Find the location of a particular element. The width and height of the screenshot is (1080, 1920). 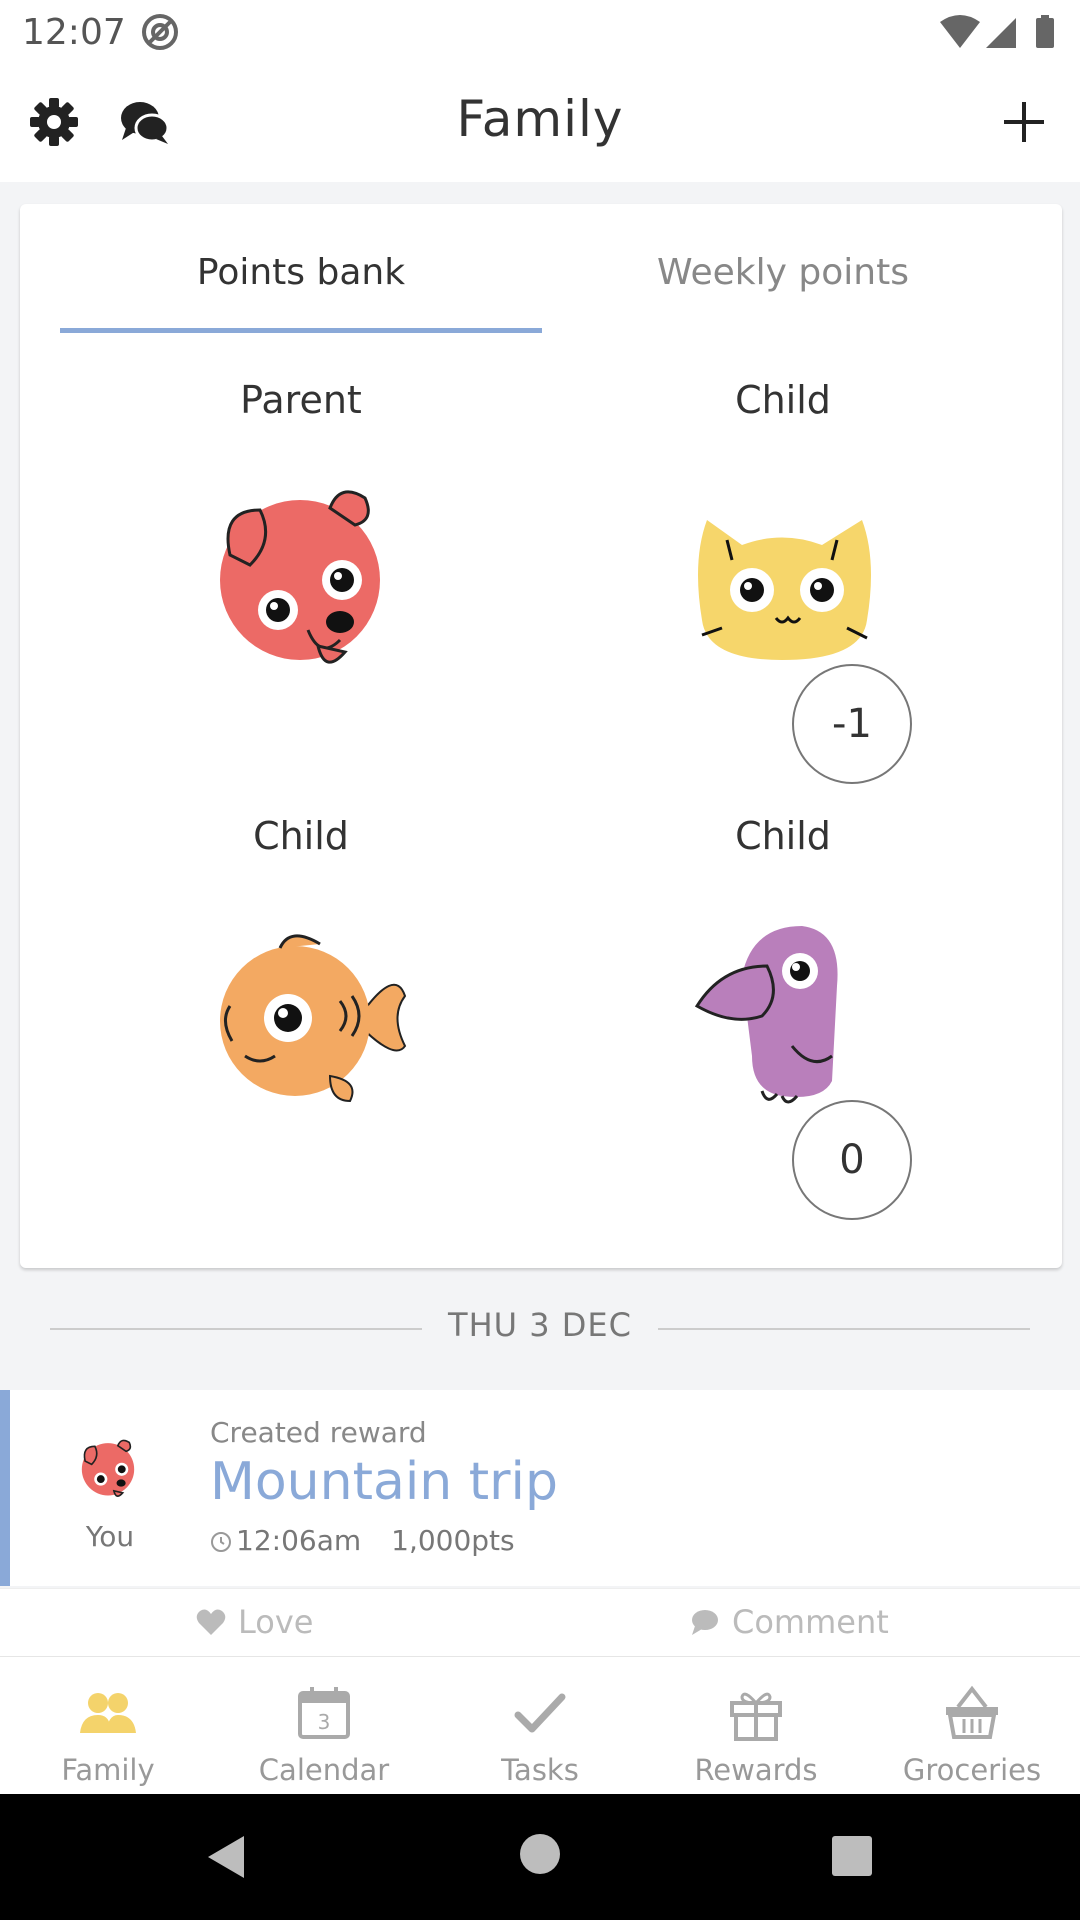

nav-label: Family is located at coordinates (108, 1770).